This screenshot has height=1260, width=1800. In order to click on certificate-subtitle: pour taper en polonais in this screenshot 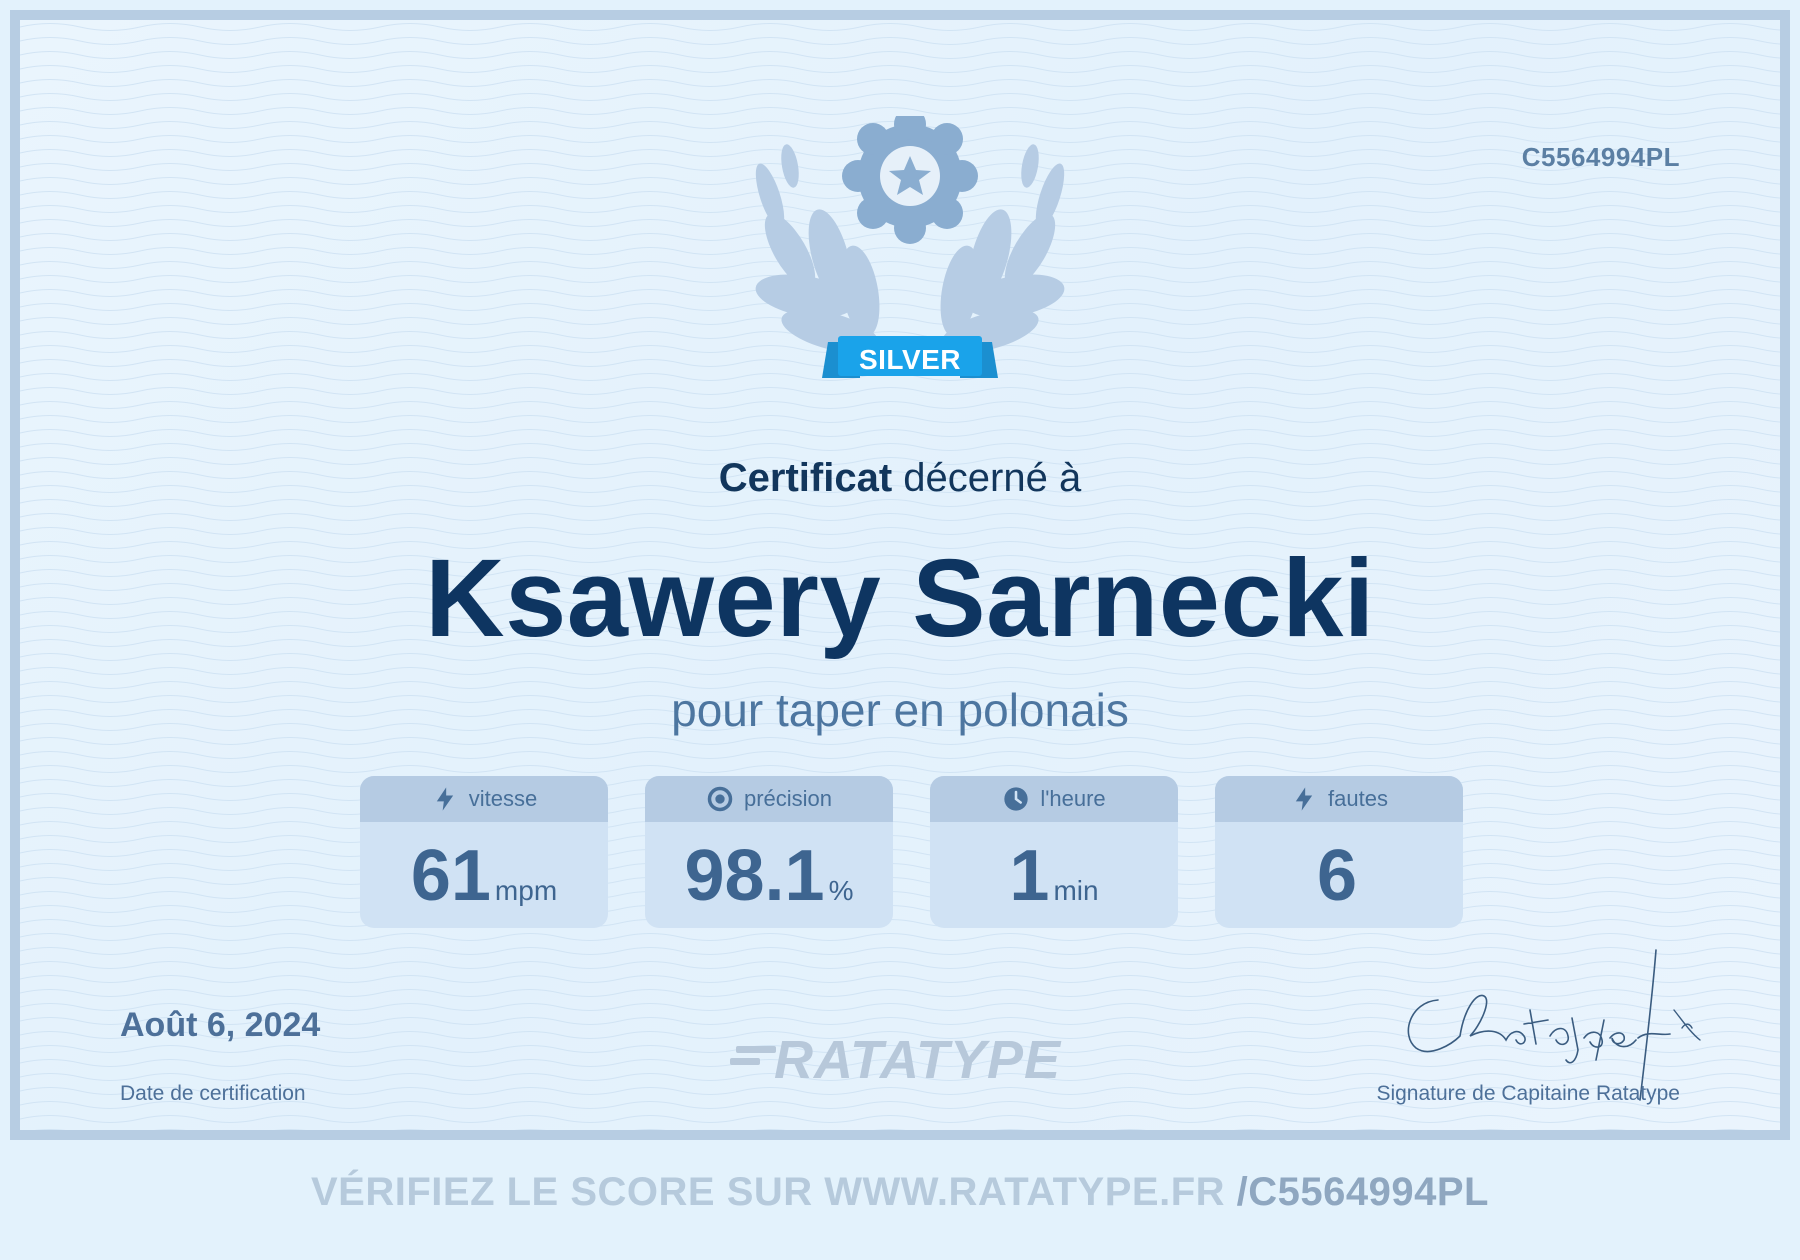, I will do `click(900, 710)`.